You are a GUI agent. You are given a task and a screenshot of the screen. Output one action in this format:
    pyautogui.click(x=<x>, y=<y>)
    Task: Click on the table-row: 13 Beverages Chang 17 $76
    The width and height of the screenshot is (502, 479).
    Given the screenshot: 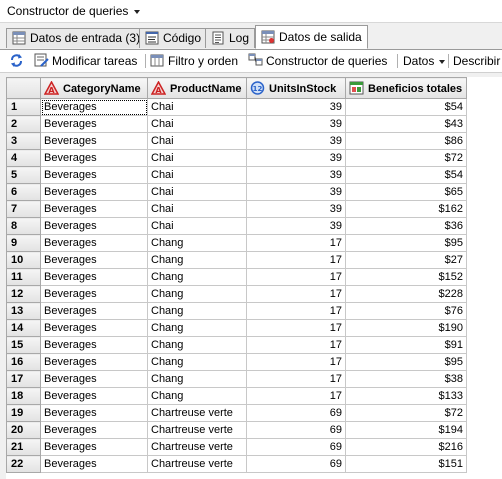 What is the action you would take?
    pyautogui.click(x=236, y=311)
    